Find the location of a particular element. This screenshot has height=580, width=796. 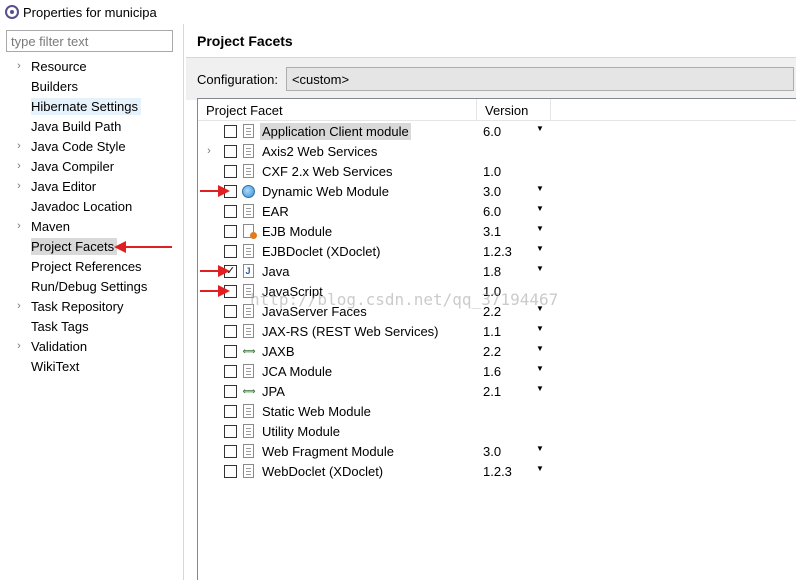

version-cell is located at coordinates (514, 411).